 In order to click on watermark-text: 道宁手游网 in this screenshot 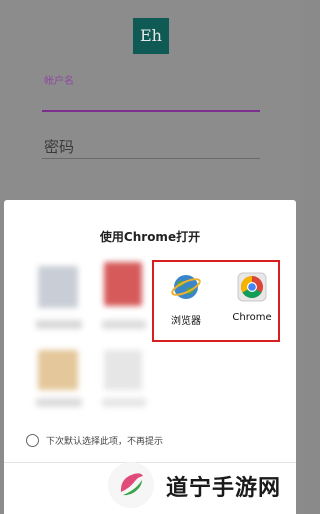, I will do `click(224, 488)`.